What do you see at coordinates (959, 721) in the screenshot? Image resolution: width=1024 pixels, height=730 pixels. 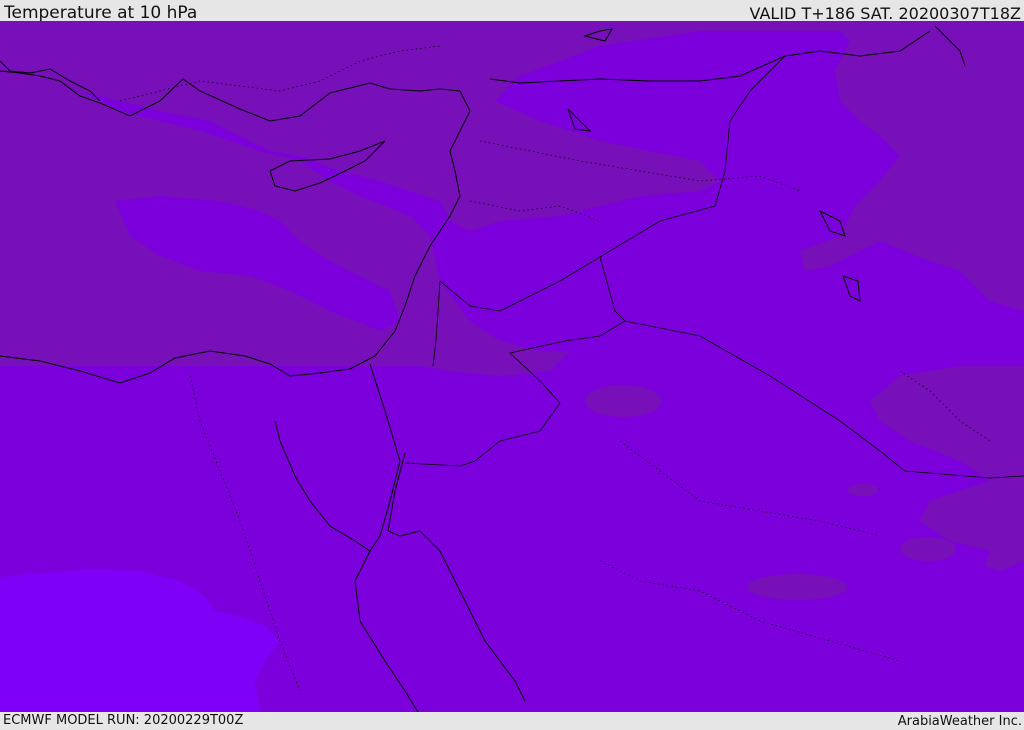 I see `credit: ArabiaWeather Inc.` at bounding box center [959, 721].